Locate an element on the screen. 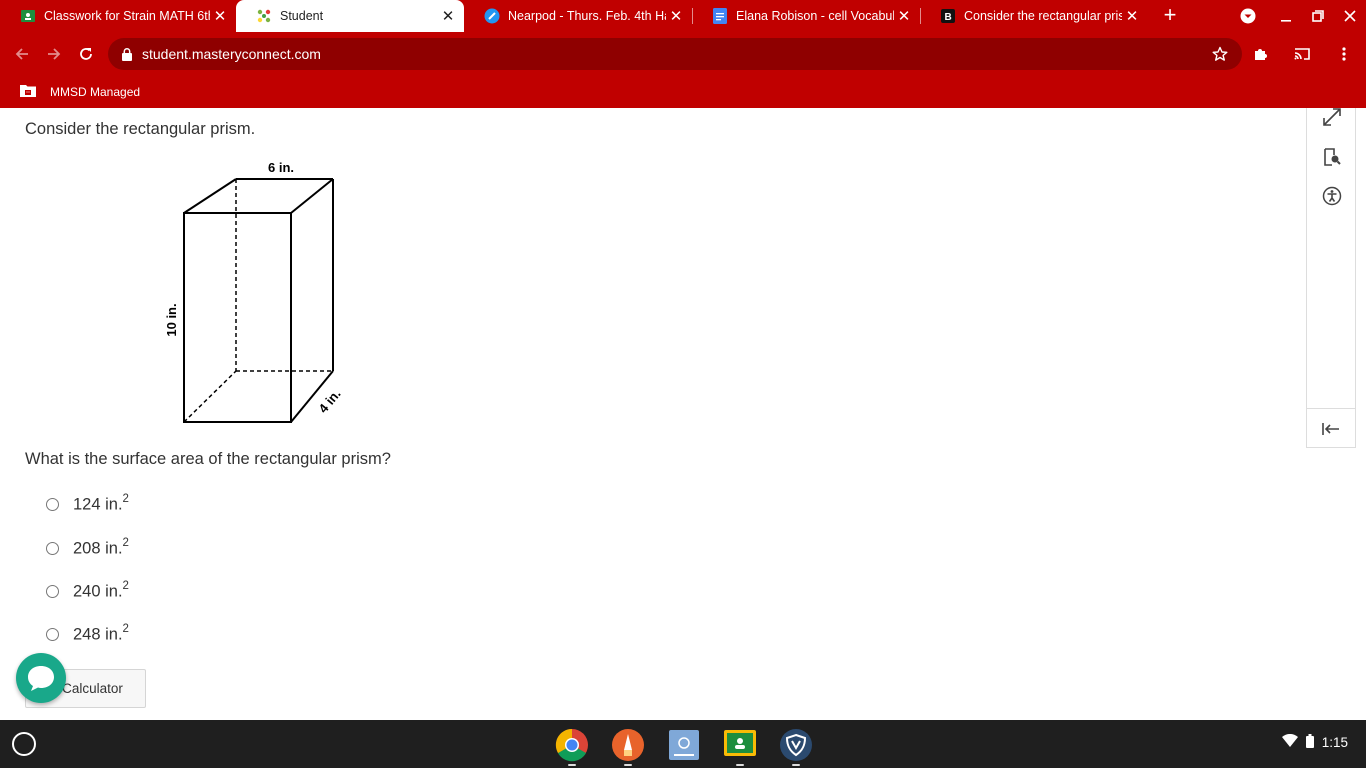 The image size is (1366, 768). bookmarks-bar: MMSD Managed is located at coordinates (683, 92).